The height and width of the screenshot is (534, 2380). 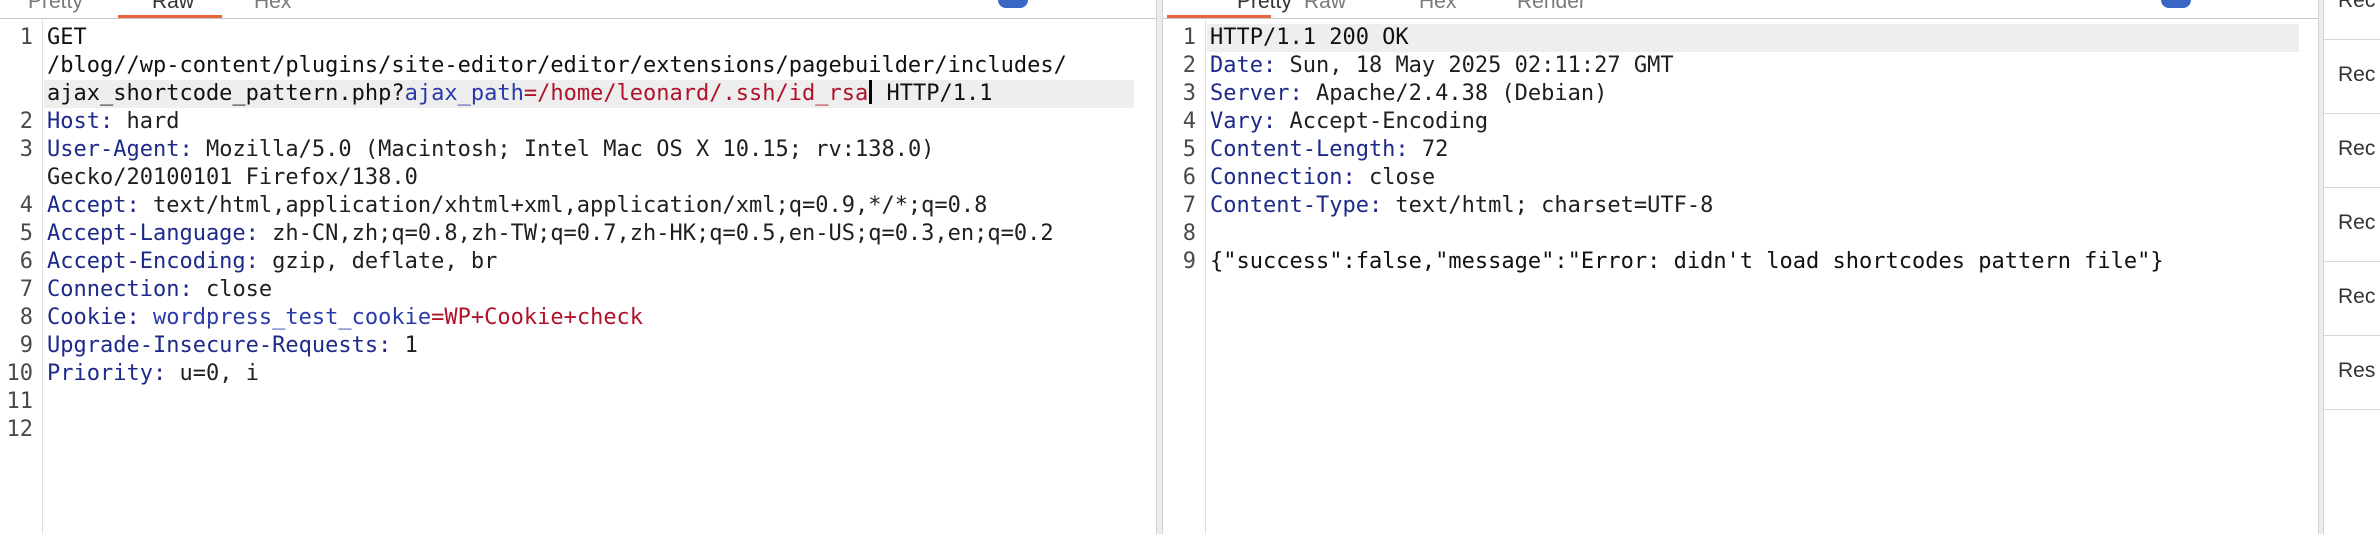 I want to click on header-value: Apache/2.4.38 (Debian), so click(x=1455, y=93).